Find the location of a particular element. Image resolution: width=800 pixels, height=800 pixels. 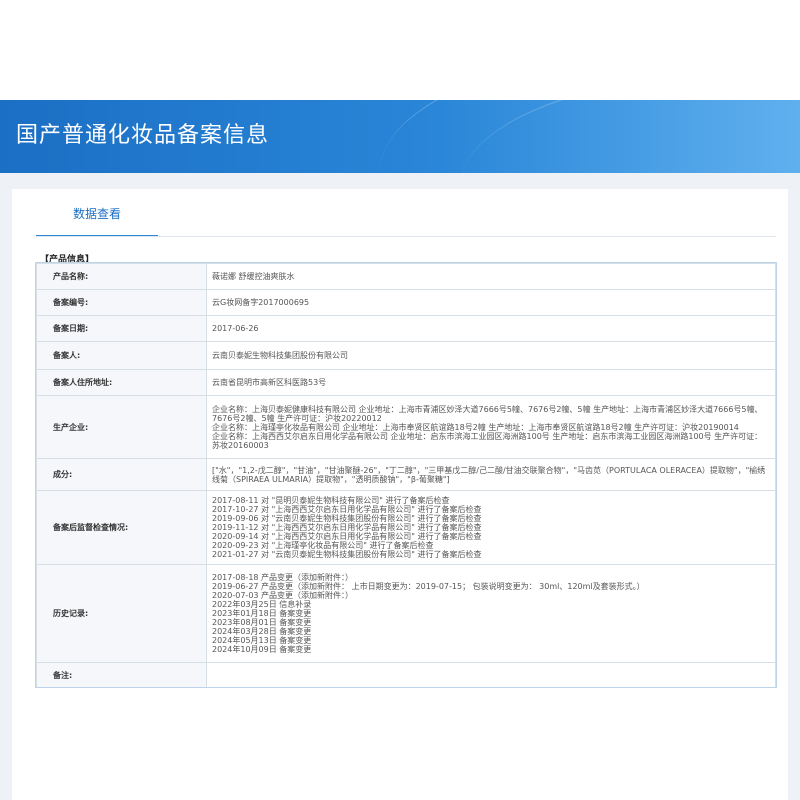

page-title: 国产普通化妆品备案信息 is located at coordinates (143, 135).